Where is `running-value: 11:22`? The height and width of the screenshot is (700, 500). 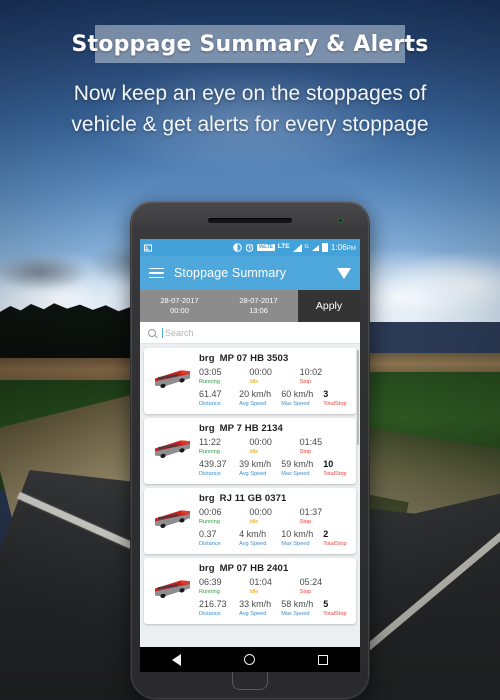
running-value: 11:22 is located at coordinates (210, 442).